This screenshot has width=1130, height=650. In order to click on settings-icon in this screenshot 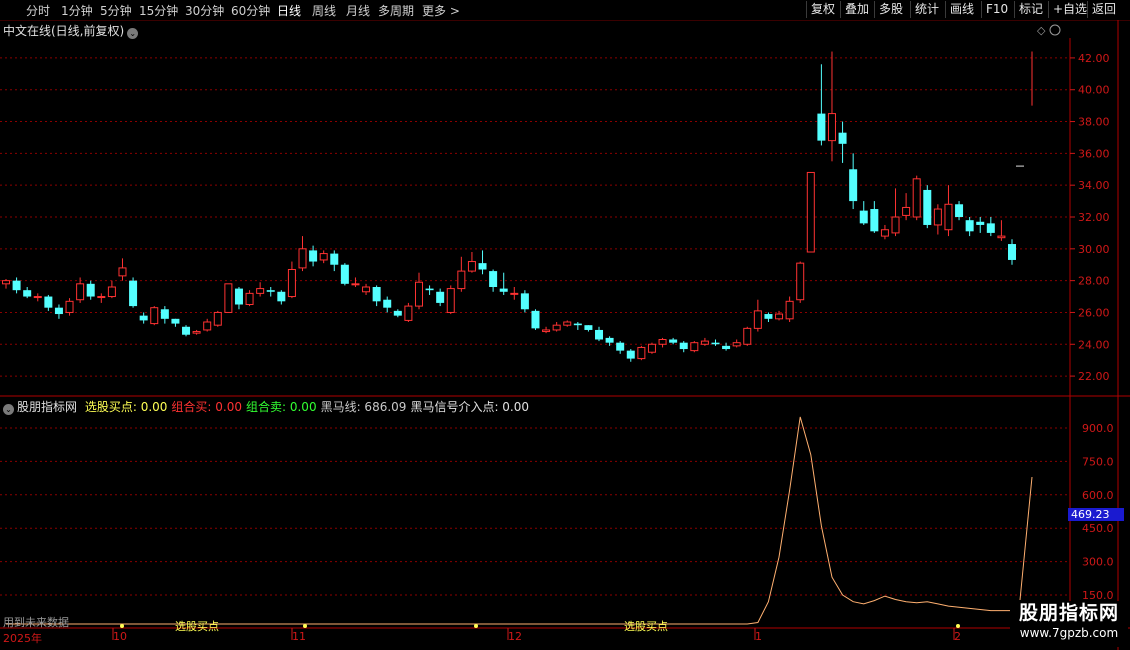, I will do `click(1055, 30)`.